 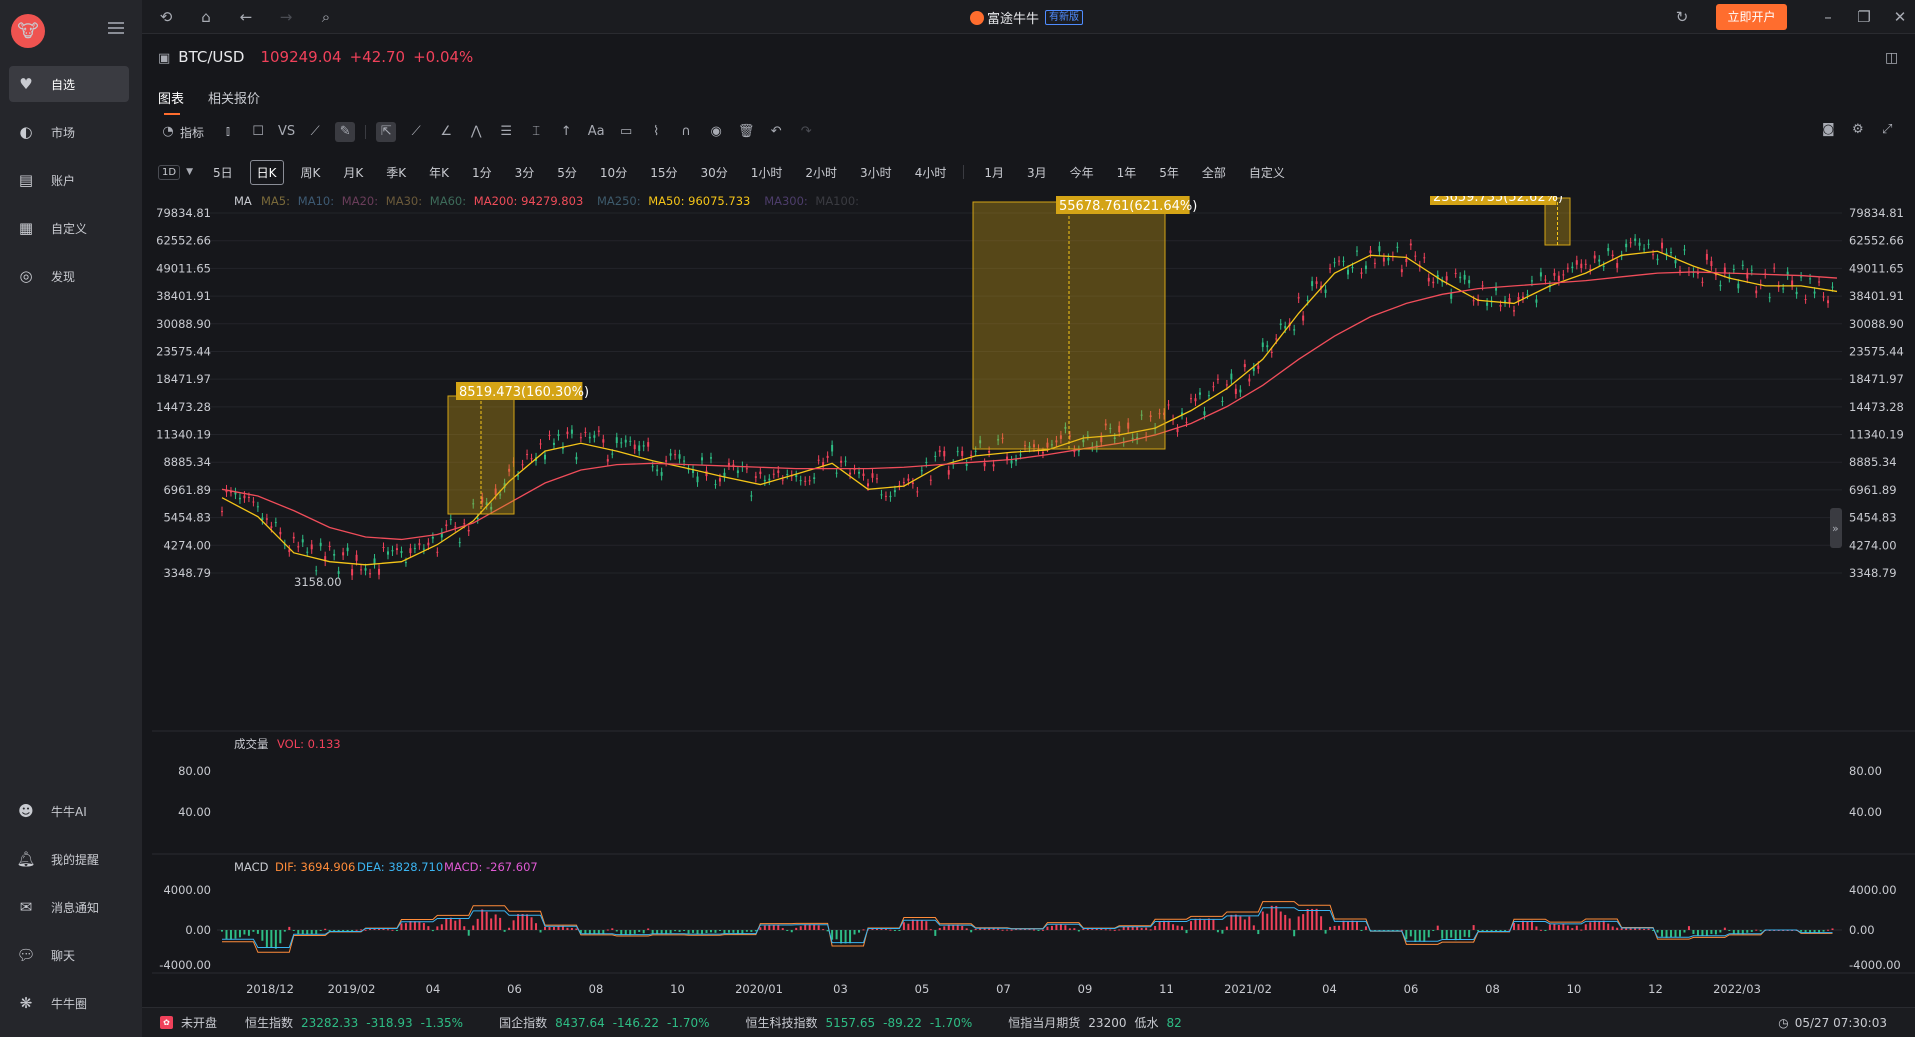 What do you see at coordinates (746, 132) in the screenshot?
I see `trash-icon: 🗑︎` at bounding box center [746, 132].